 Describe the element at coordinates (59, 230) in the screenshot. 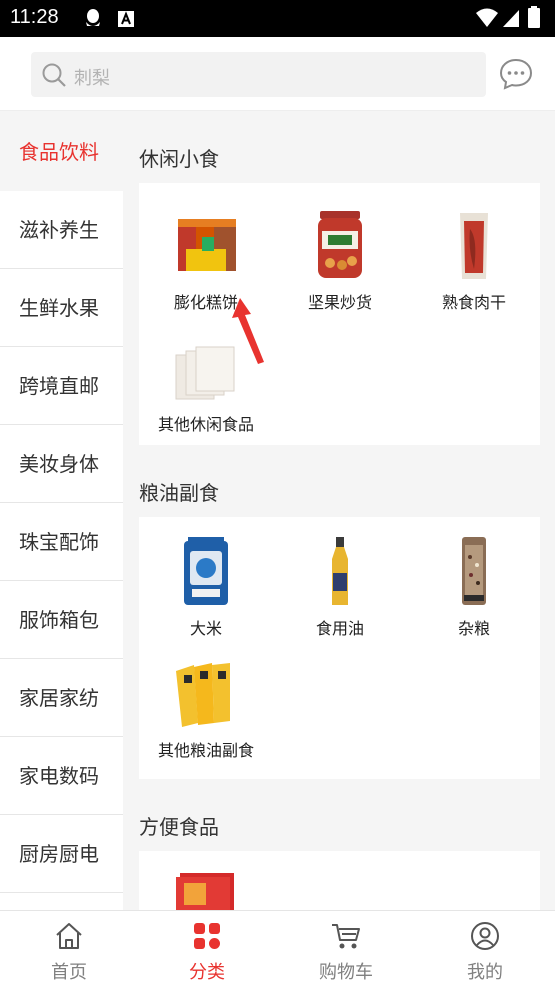

I see `sidebar-item-label: 滋补养生` at that location.